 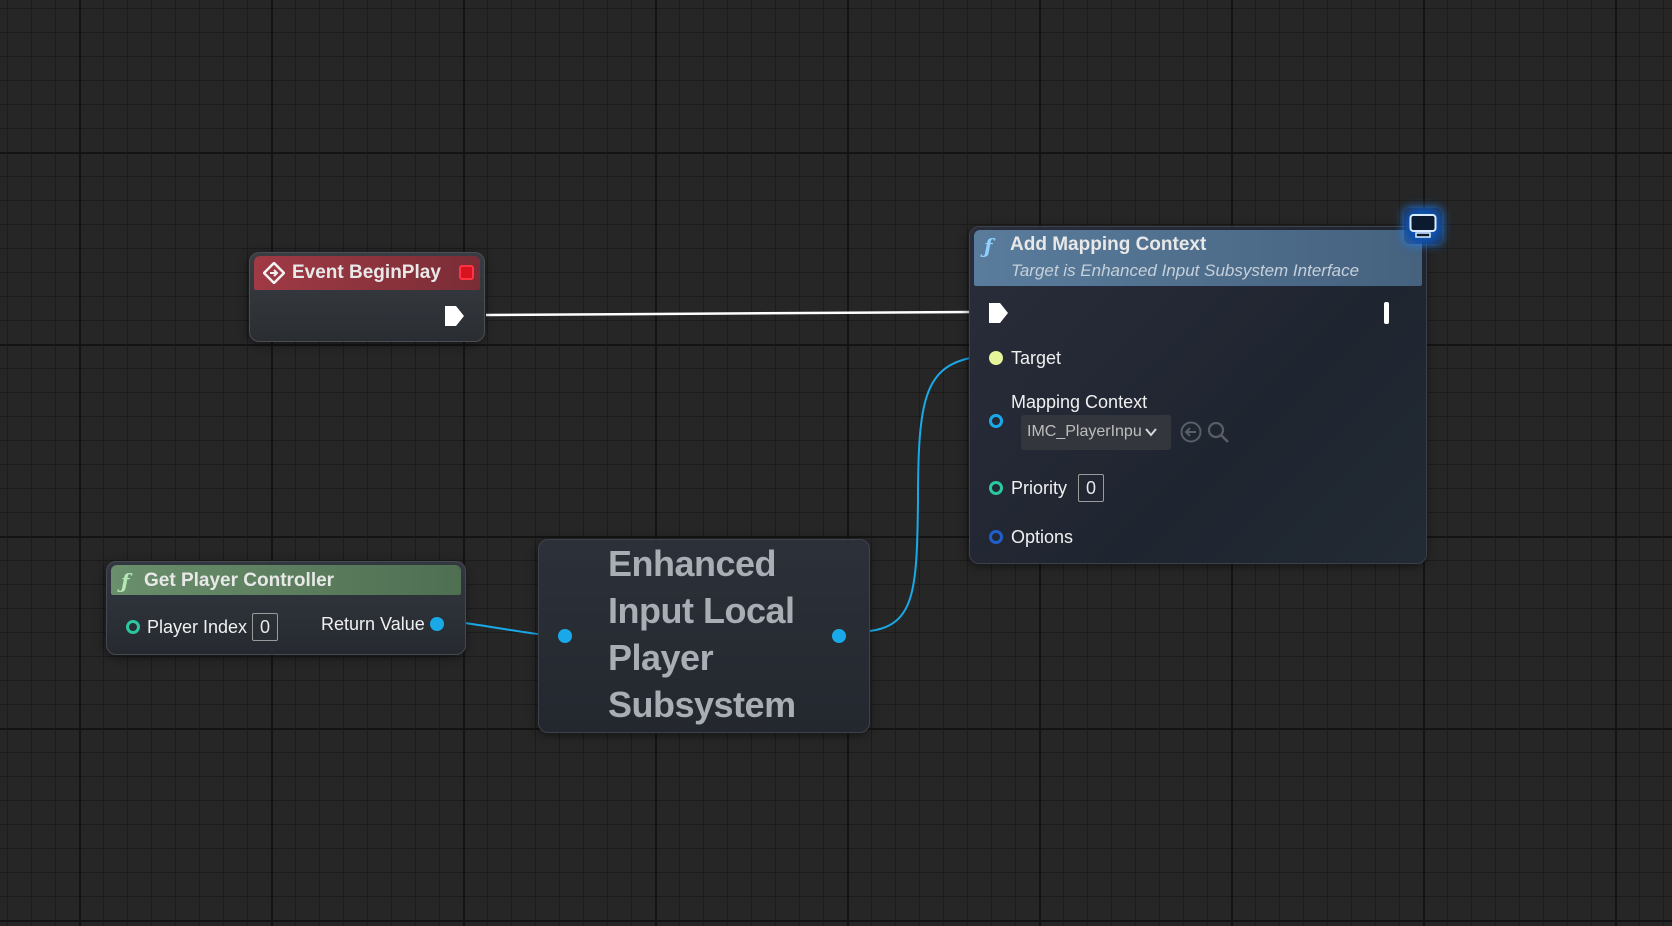 What do you see at coordinates (996, 358) in the screenshot?
I see `target-pin` at bounding box center [996, 358].